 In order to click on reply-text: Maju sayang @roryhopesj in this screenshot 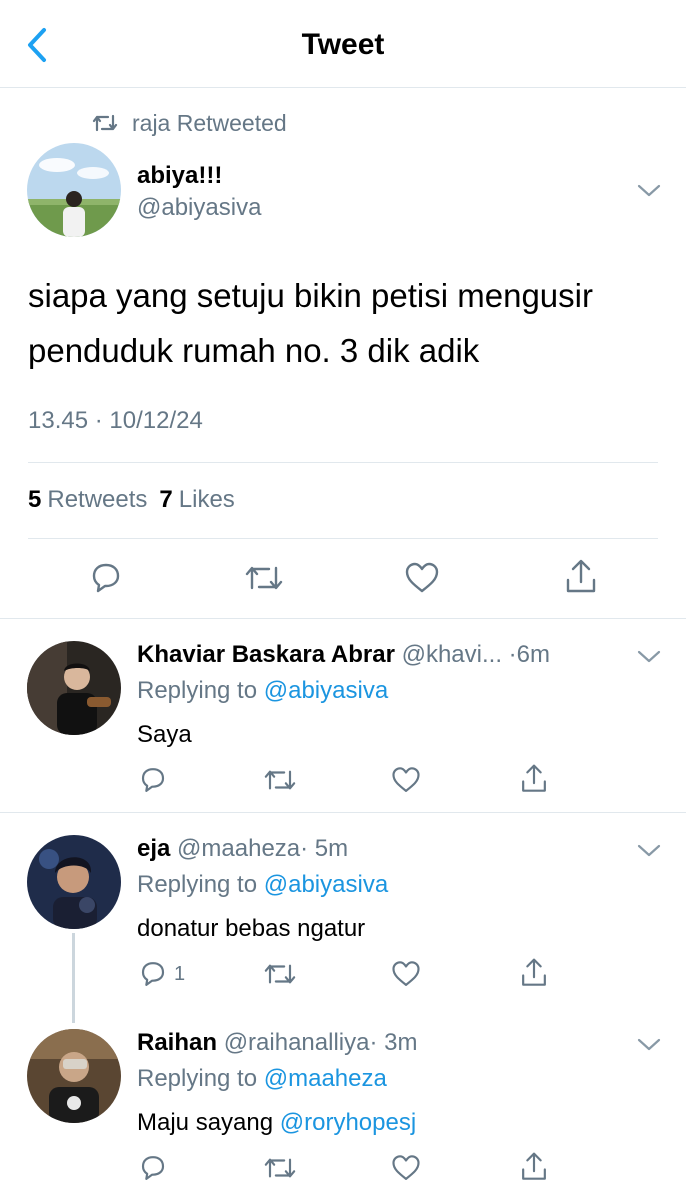, I will do `click(276, 1123)`.